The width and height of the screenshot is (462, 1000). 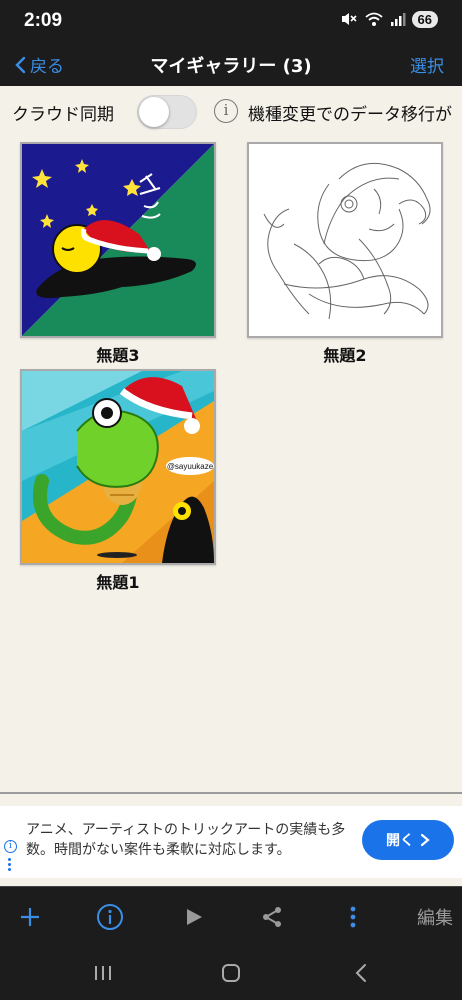 What do you see at coordinates (398, 19) in the screenshot?
I see `signal-icon` at bounding box center [398, 19].